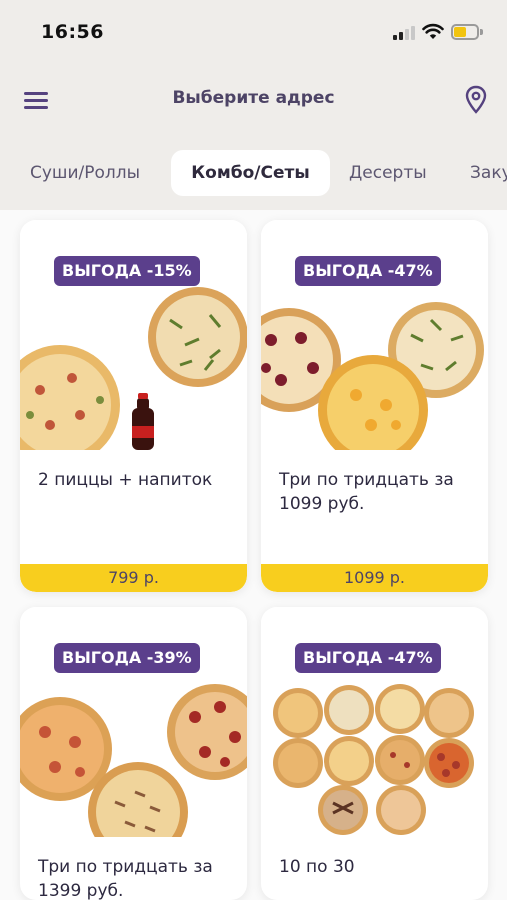 The width and height of the screenshot is (507, 900). What do you see at coordinates (72, 32) in the screenshot?
I see `clock: 16:56` at bounding box center [72, 32].